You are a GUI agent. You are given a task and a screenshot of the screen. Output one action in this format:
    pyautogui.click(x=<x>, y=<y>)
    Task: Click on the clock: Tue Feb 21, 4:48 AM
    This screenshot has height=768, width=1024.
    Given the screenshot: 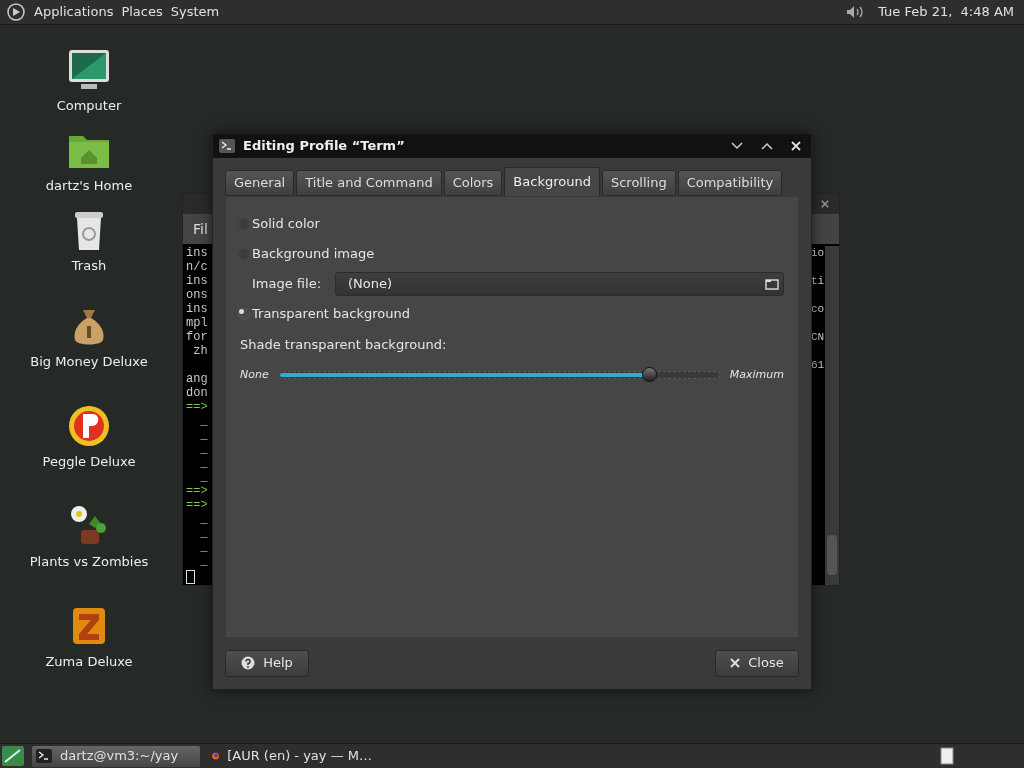 What is the action you would take?
    pyautogui.click(x=946, y=12)
    